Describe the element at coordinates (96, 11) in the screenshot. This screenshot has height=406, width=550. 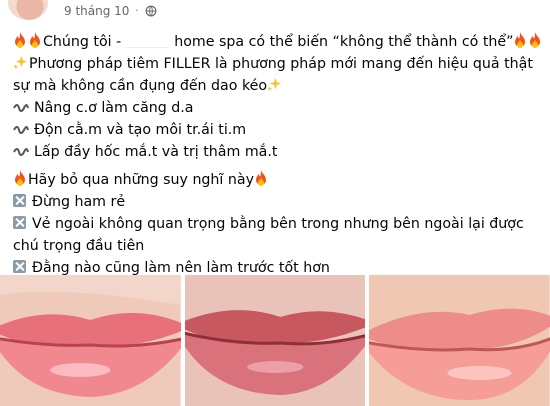
I see `post-timestamp: 9 tháng 10` at that location.